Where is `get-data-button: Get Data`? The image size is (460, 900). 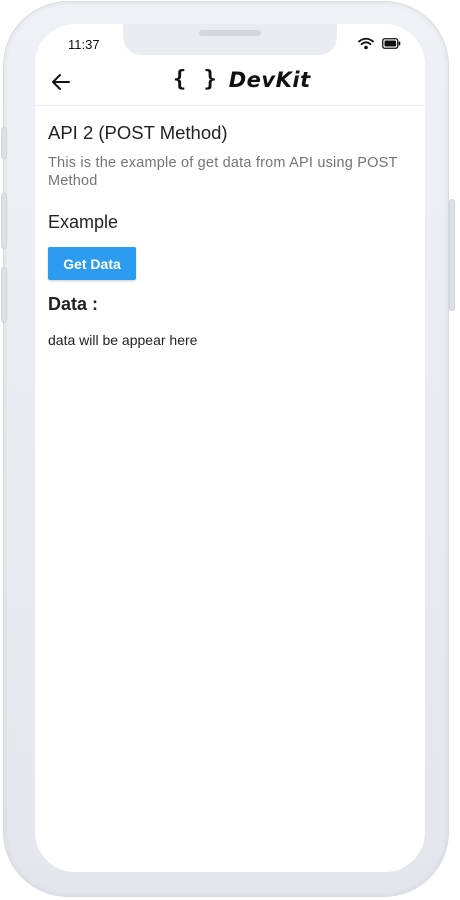
get-data-button: Get Data is located at coordinates (92, 263).